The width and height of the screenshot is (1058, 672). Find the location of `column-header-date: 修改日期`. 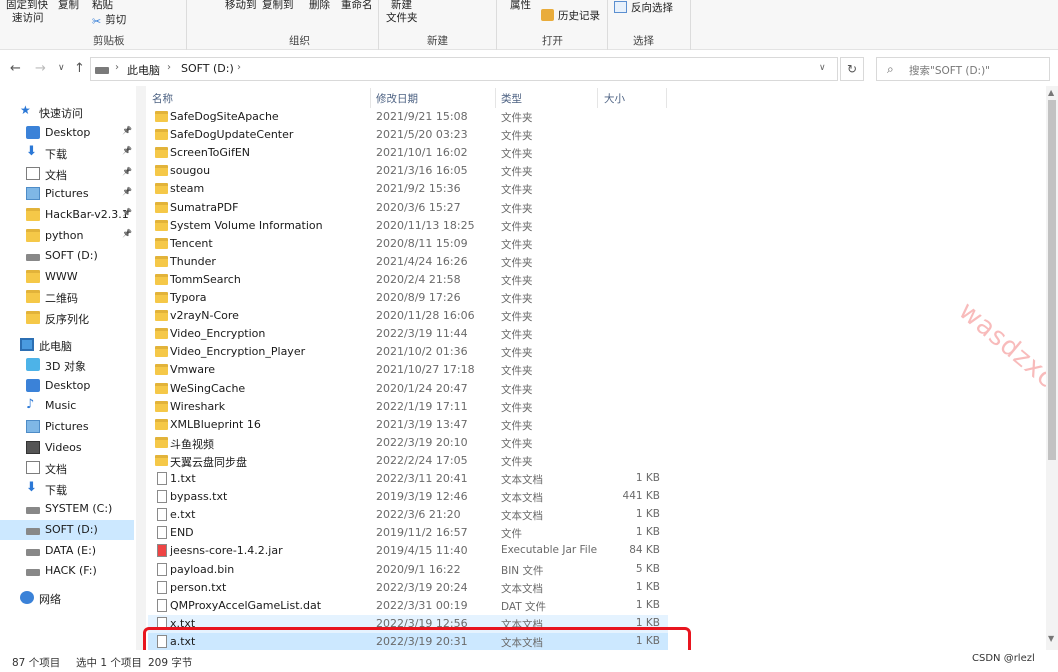

column-header-date: 修改日期 is located at coordinates (397, 98).